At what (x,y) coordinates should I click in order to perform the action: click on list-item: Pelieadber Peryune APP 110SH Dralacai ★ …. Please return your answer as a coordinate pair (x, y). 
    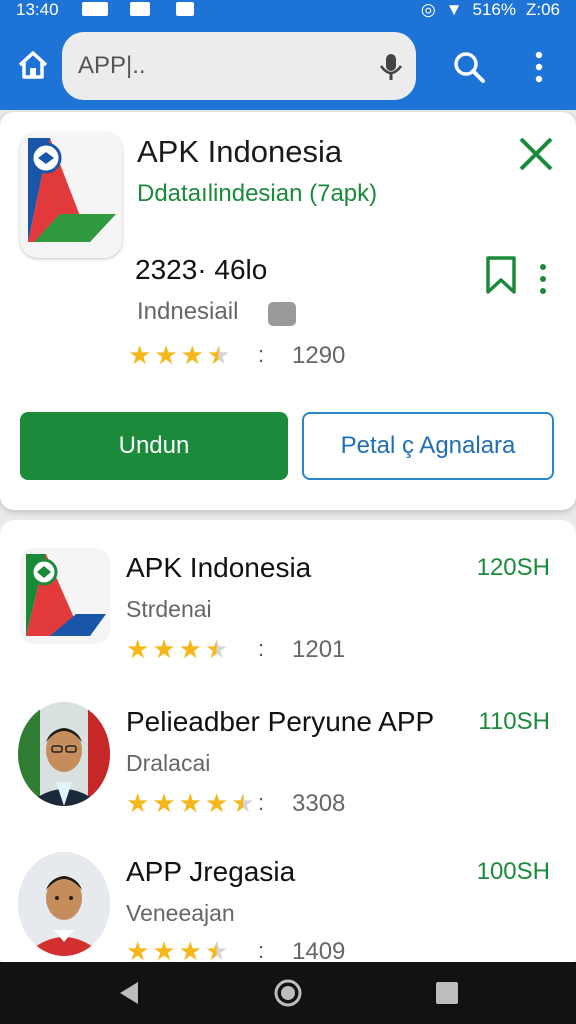
    Looking at the image, I should click on (288, 777).